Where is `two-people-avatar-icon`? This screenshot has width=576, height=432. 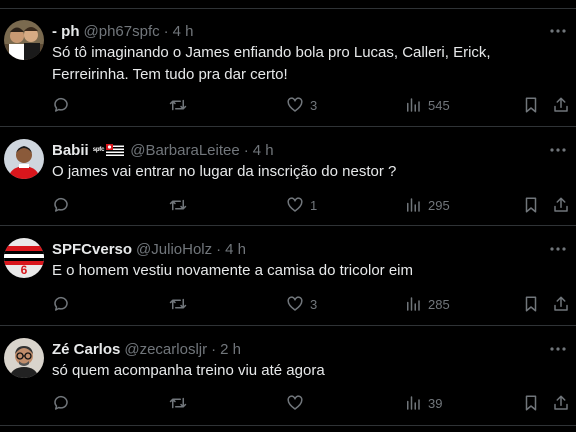
two-people-avatar-icon is located at coordinates (24, 40).